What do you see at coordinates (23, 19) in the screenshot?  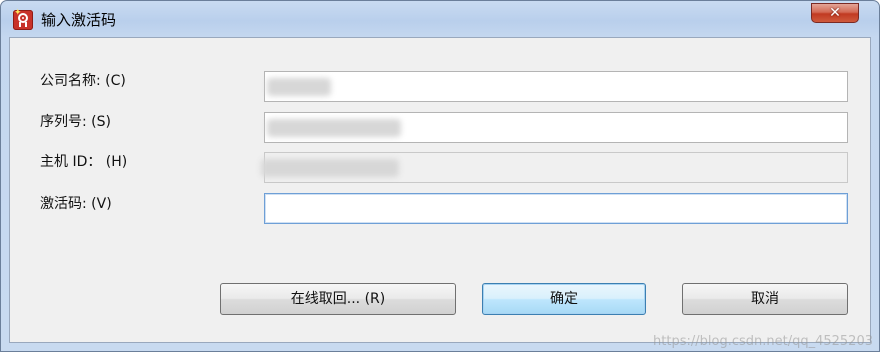 I see `app-icon: ✦` at bounding box center [23, 19].